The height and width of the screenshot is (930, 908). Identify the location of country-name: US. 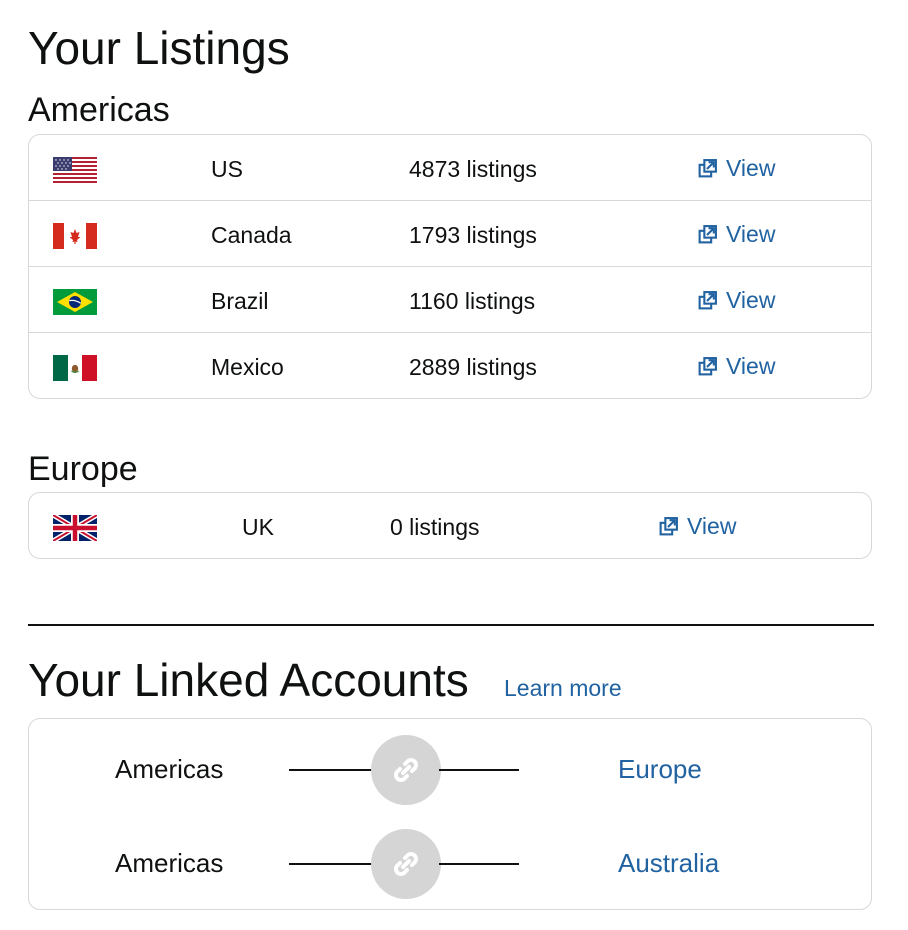
(227, 169).